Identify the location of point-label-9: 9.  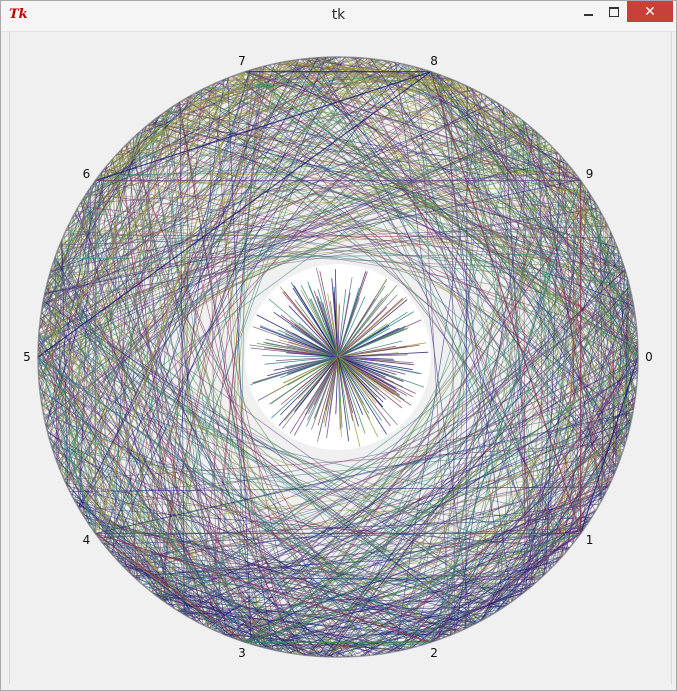
(590, 174).